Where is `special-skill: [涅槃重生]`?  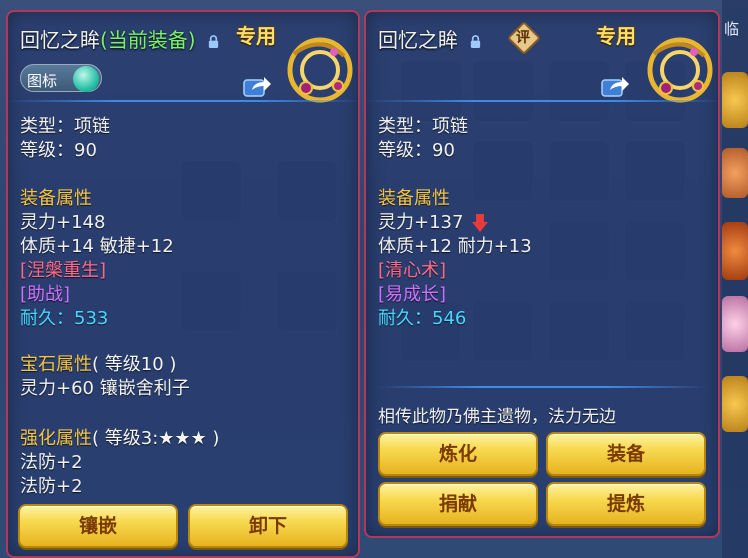
special-skill: [涅槃重生] is located at coordinates (63, 270).